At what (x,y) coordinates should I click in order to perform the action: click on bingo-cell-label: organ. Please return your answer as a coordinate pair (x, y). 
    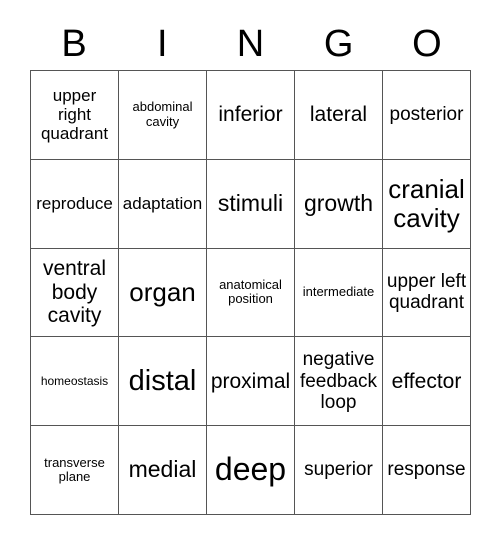
    Looking at the image, I should click on (162, 291).